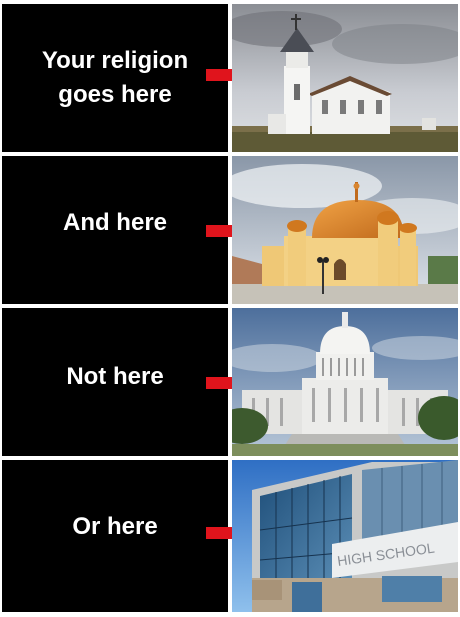  Describe the element at coordinates (345, 536) in the screenshot. I see `high-school-photo: HIGH SCHOOL` at that location.